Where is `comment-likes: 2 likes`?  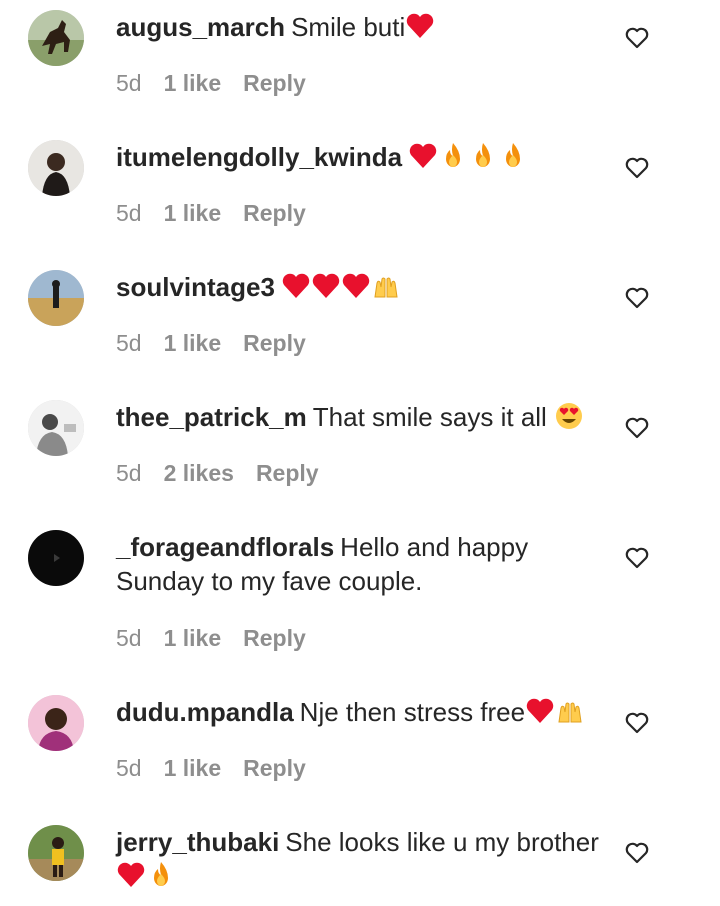
comment-likes: 2 likes is located at coordinates (199, 473).